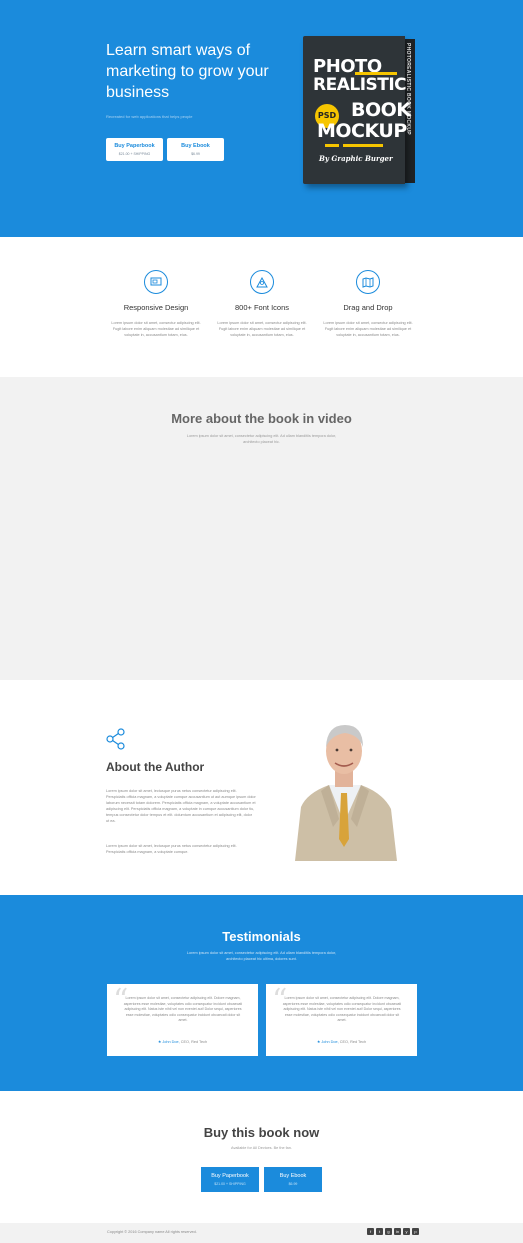 The width and height of the screenshot is (523, 1243). I want to click on book-author-line: By Graphic Burger, so click(356, 158).